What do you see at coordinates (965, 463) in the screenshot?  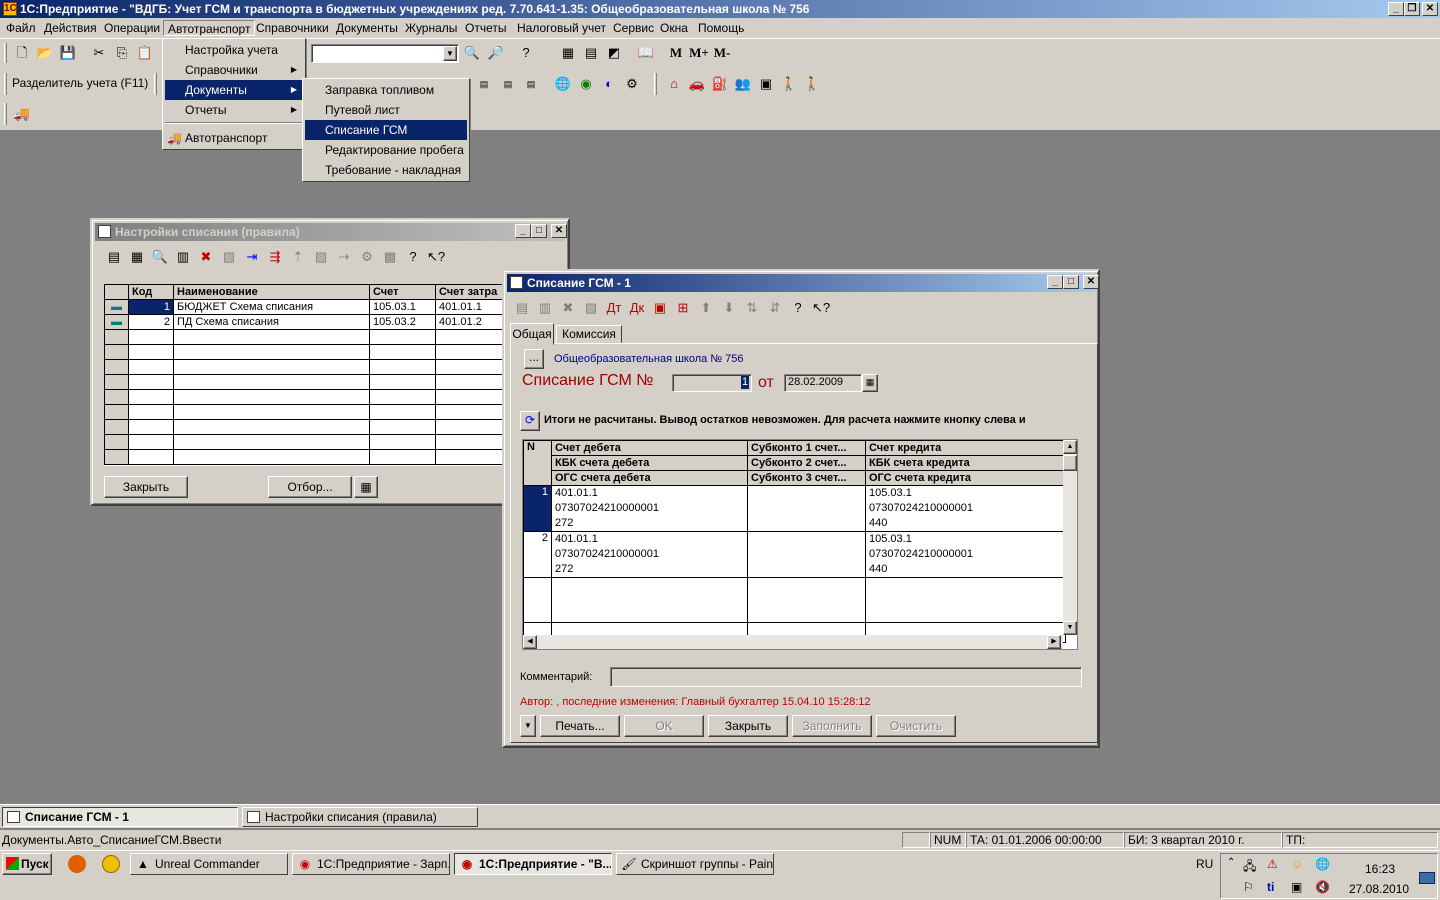 I see `grid-header-credit-kbk: КБК счета кредита` at bounding box center [965, 463].